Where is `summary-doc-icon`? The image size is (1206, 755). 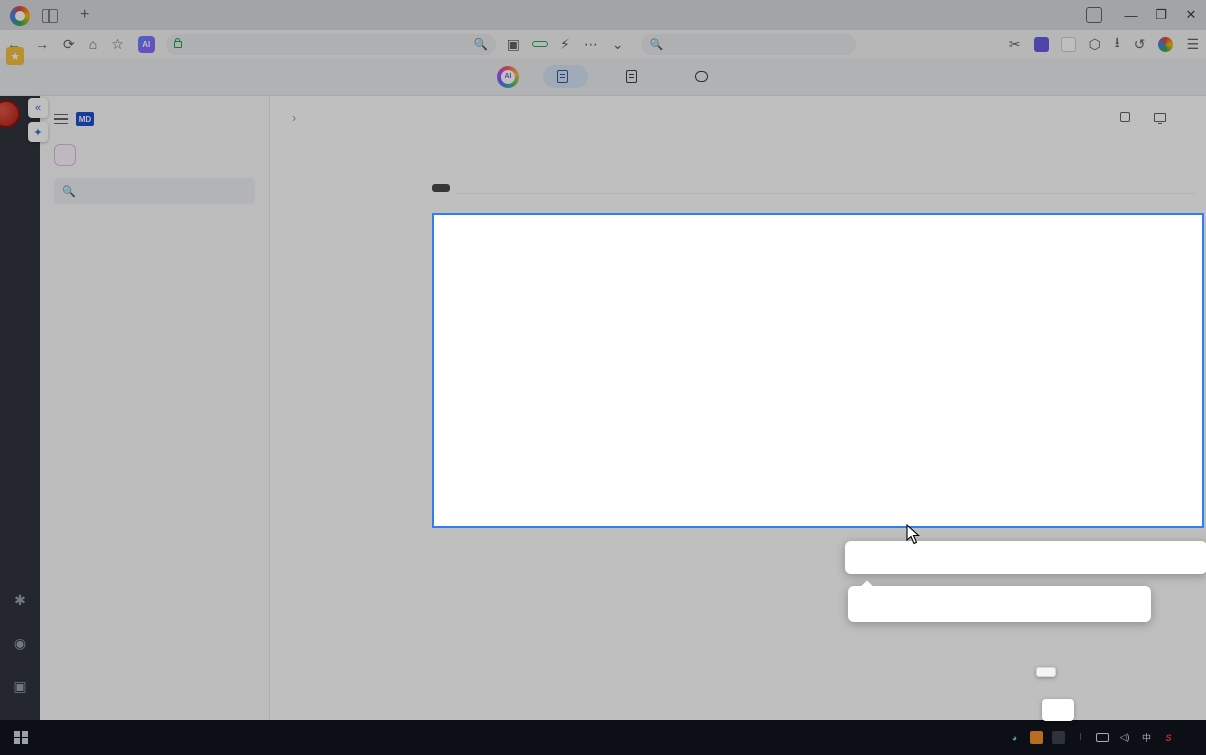 summary-doc-icon is located at coordinates (631, 76).